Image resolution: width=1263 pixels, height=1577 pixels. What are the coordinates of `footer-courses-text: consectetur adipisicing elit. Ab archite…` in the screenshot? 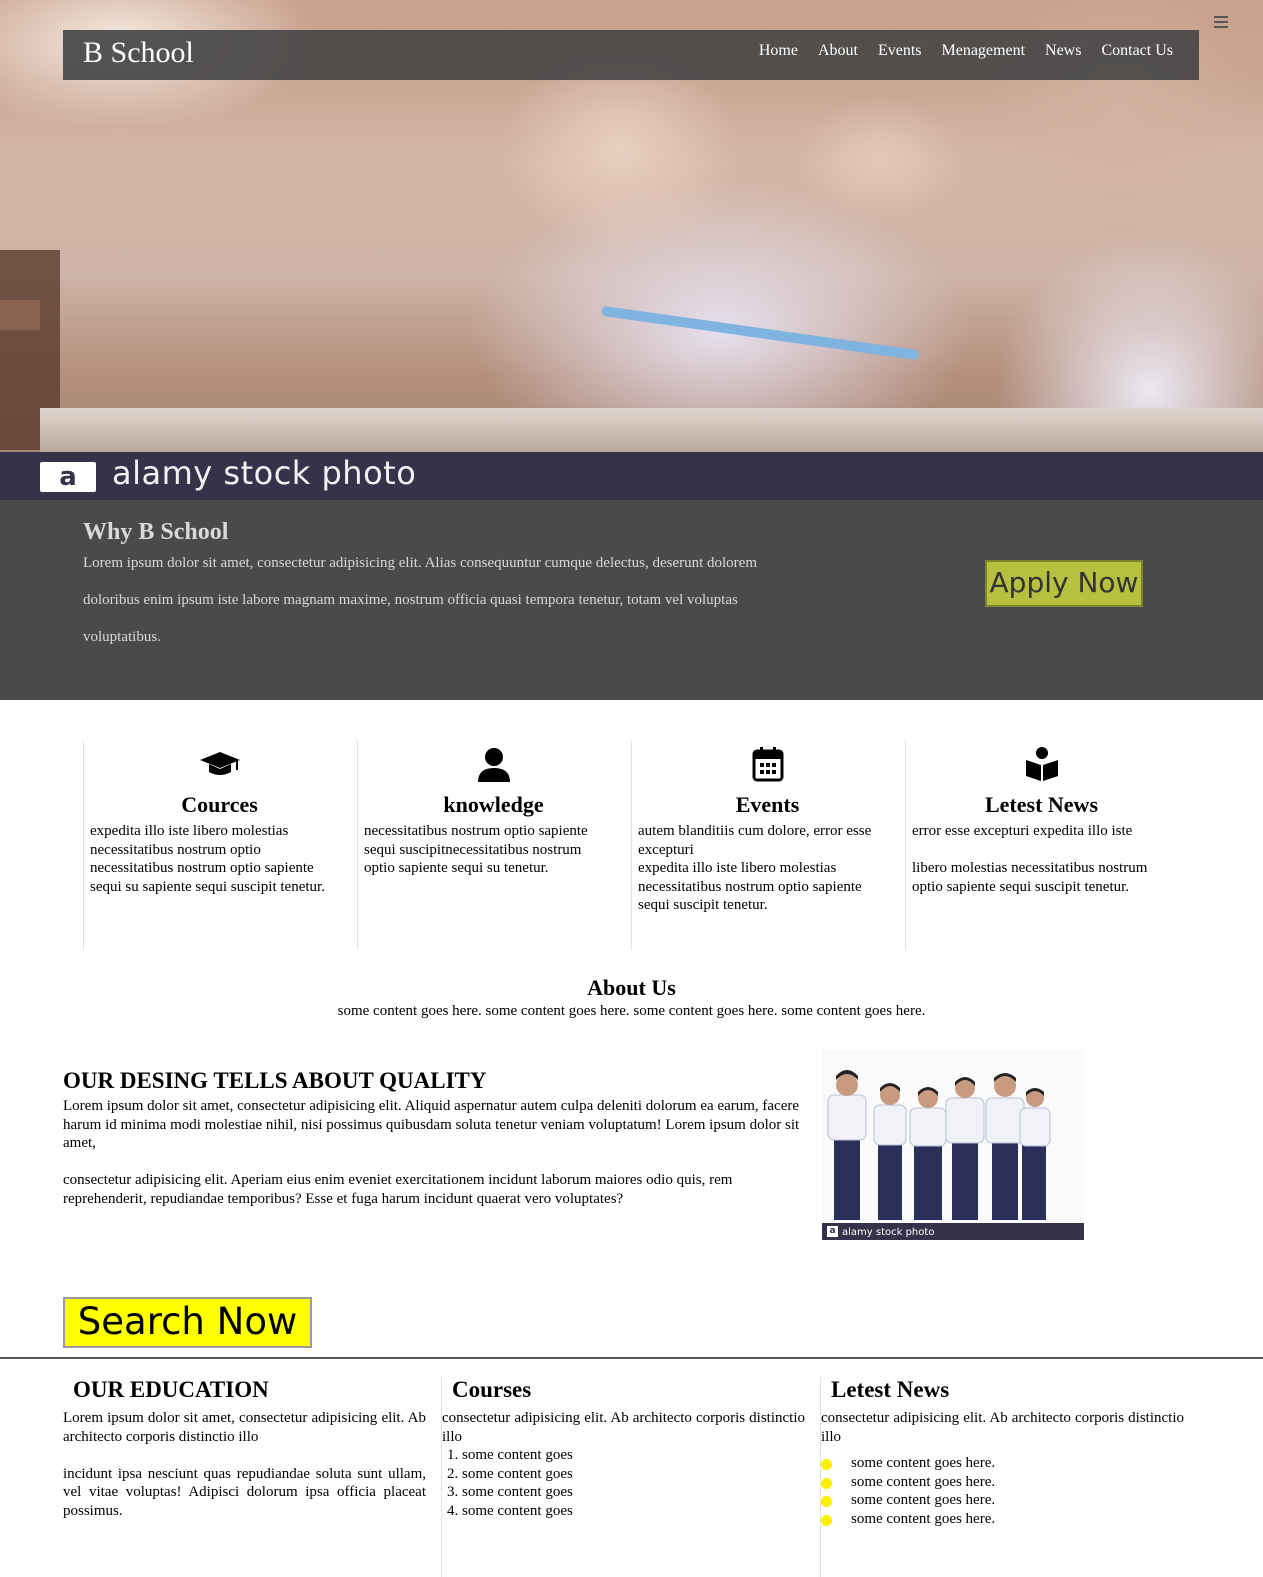 It's located at (623, 1427).